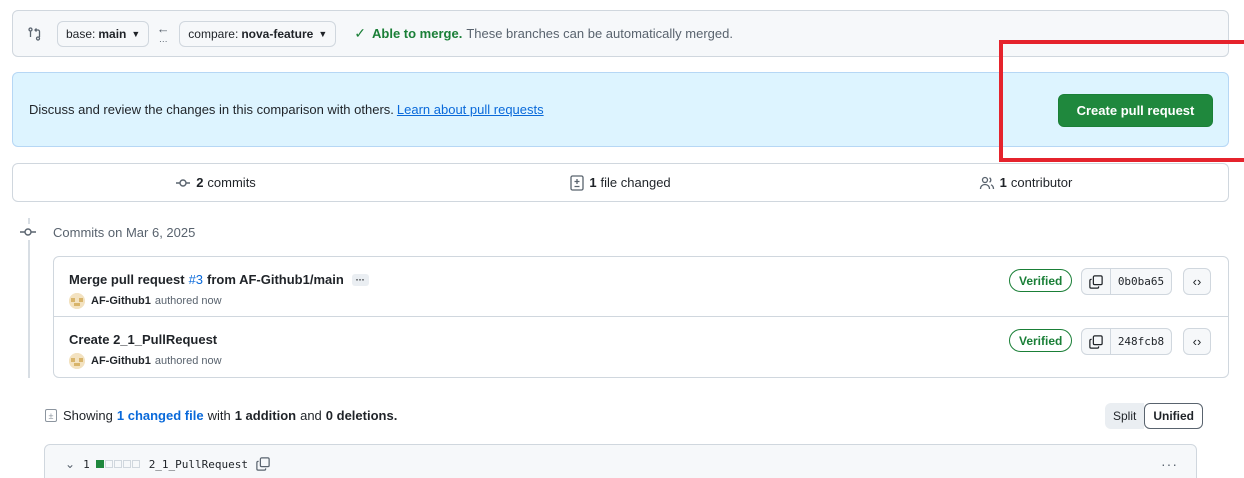  I want to click on commit-title-suffix: from AF-Github1/main, so click(275, 279).